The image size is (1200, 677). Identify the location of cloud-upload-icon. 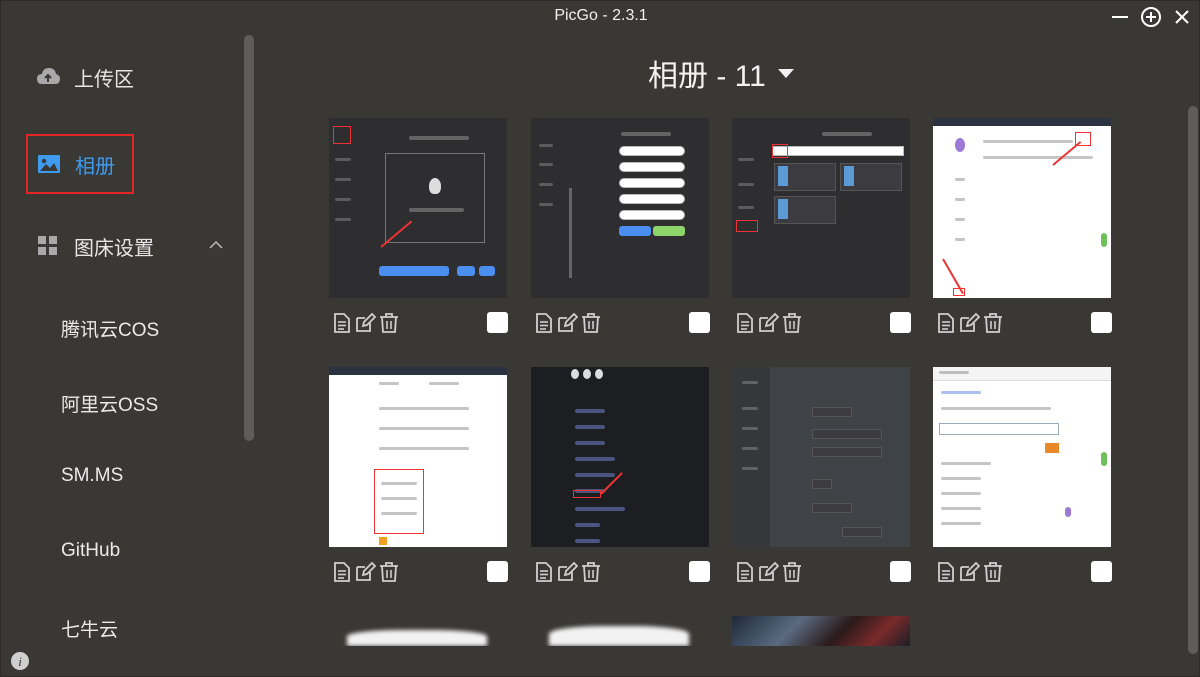
(48, 77).